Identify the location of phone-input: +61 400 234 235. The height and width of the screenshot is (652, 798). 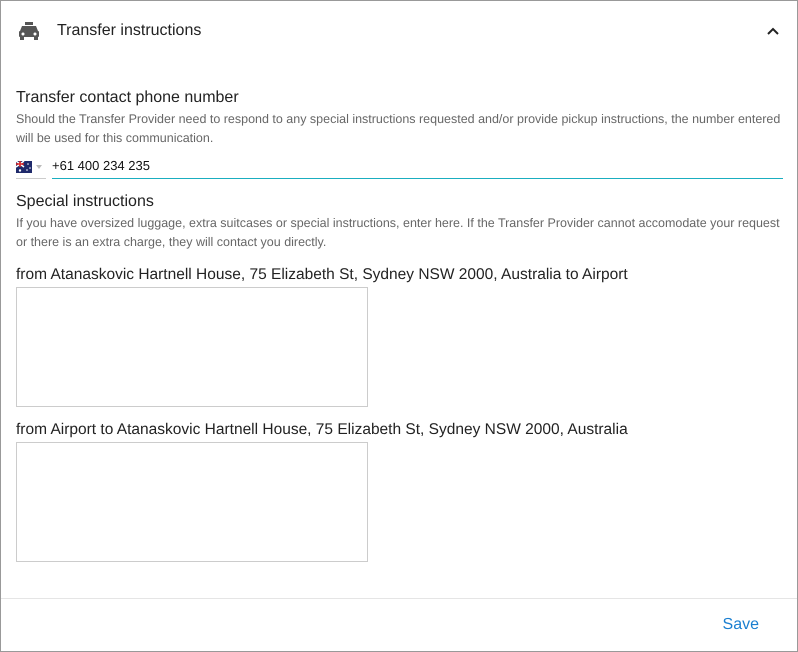
(417, 168).